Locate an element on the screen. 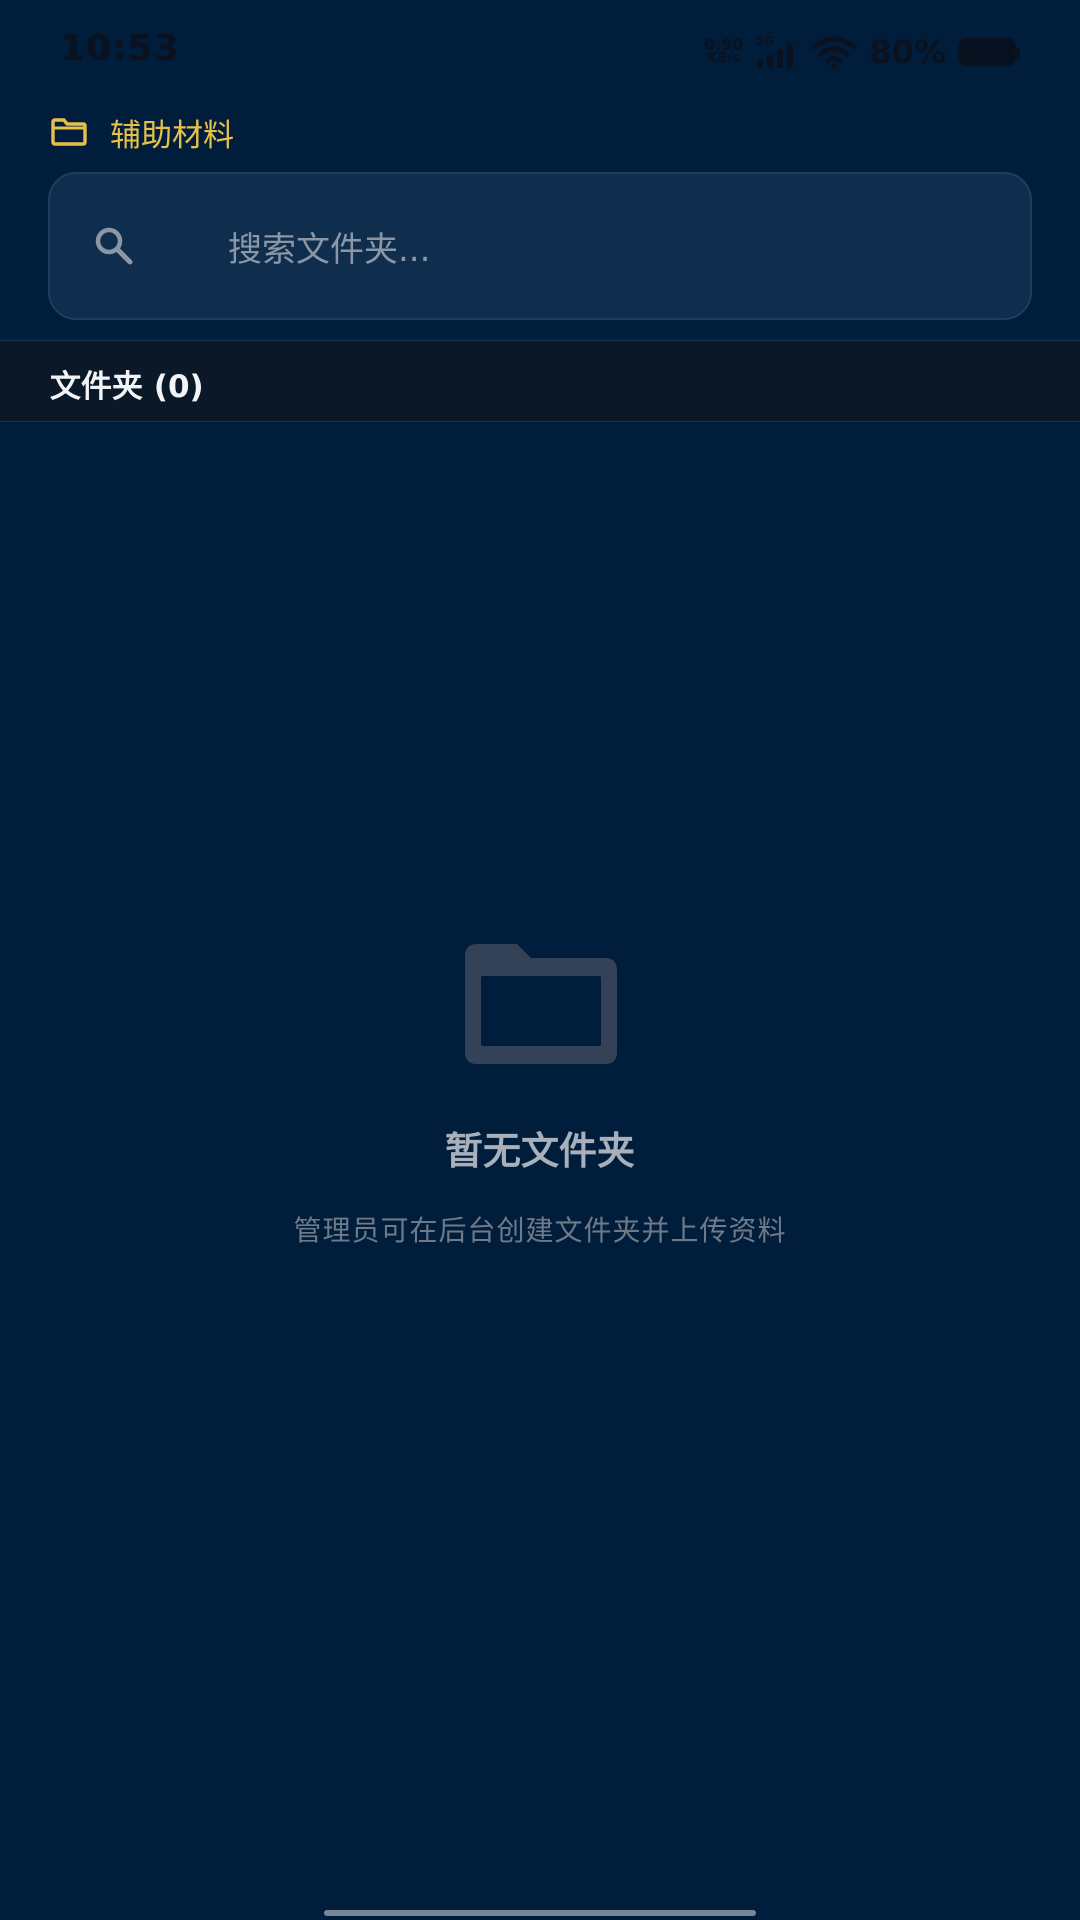 The image size is (1080, 1920). section-header: 文件夹 (0) is located at coordinates (540, 381).